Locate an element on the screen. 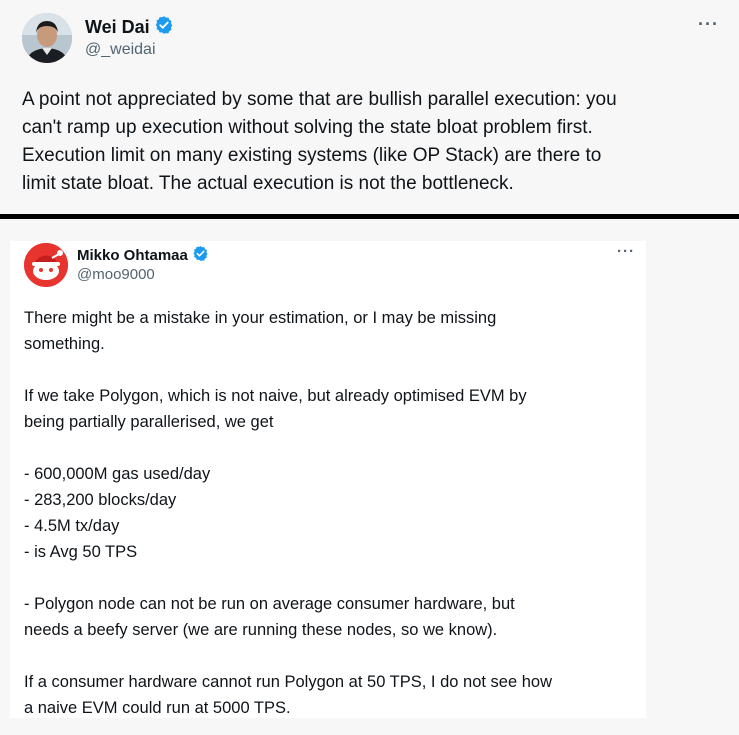  avatar-photo-icon is located at coordinates (47, 38).